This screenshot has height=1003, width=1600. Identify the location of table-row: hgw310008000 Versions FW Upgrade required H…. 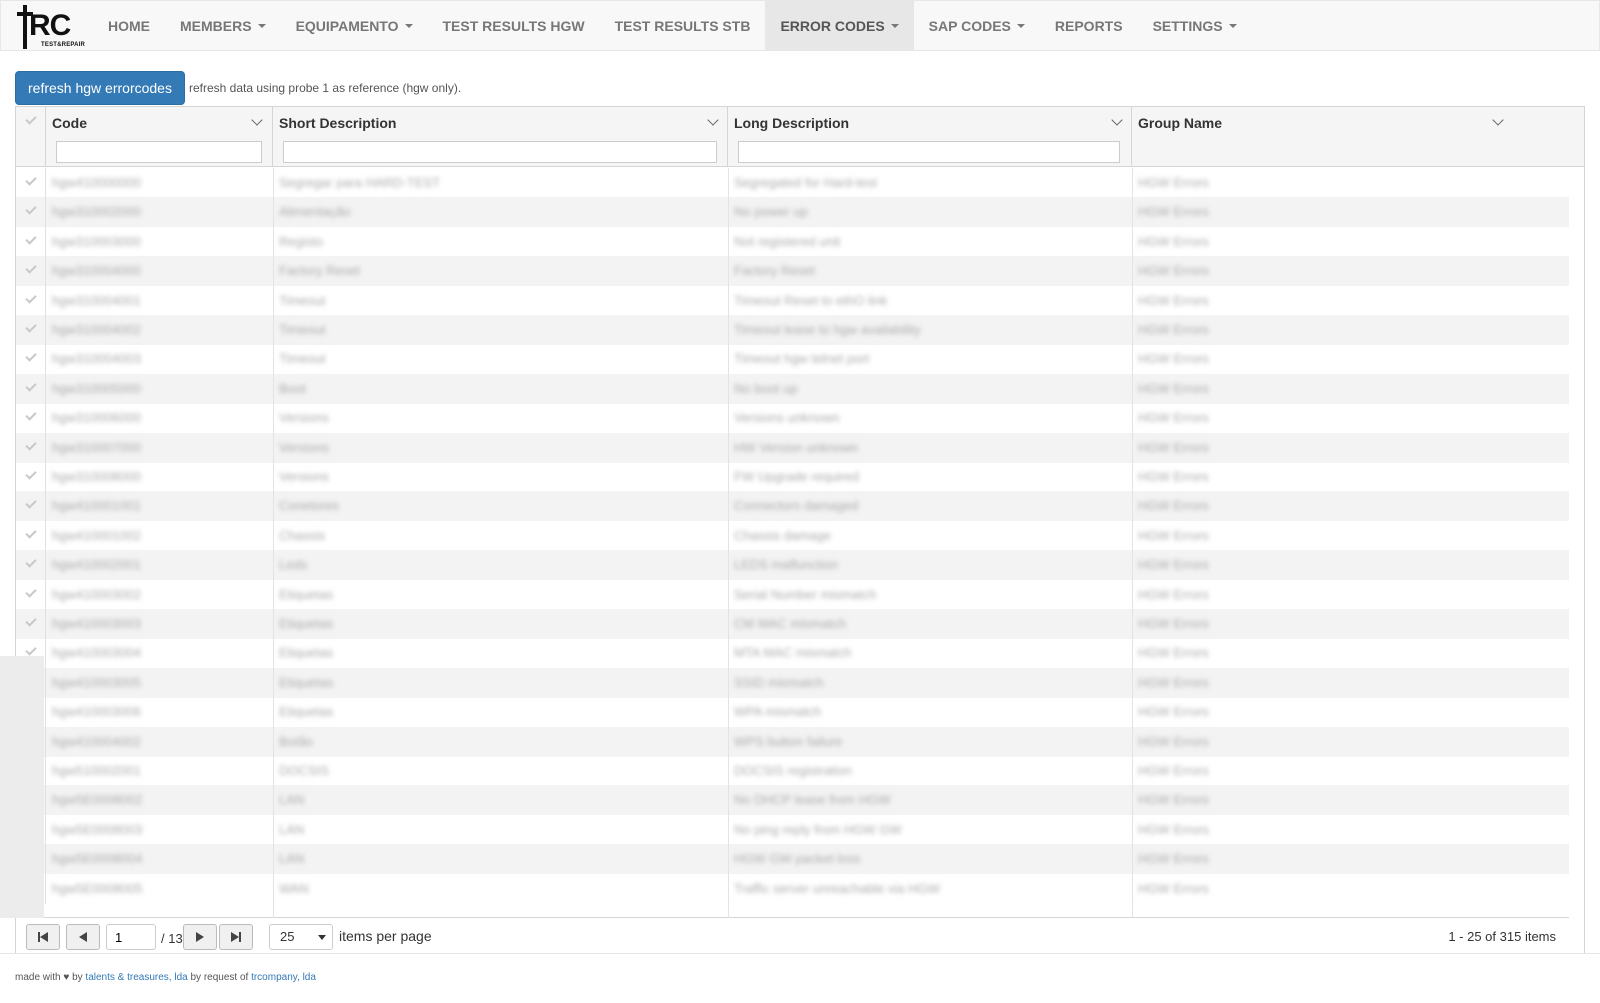
(792, 477).